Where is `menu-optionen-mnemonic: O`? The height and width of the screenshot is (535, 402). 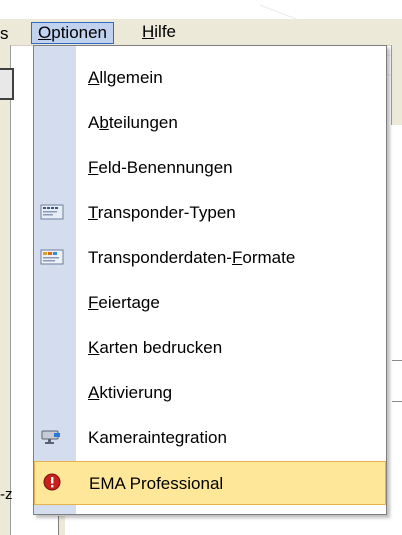 menu-optionen-mnemonic: O is located at coordinates (45, 32).